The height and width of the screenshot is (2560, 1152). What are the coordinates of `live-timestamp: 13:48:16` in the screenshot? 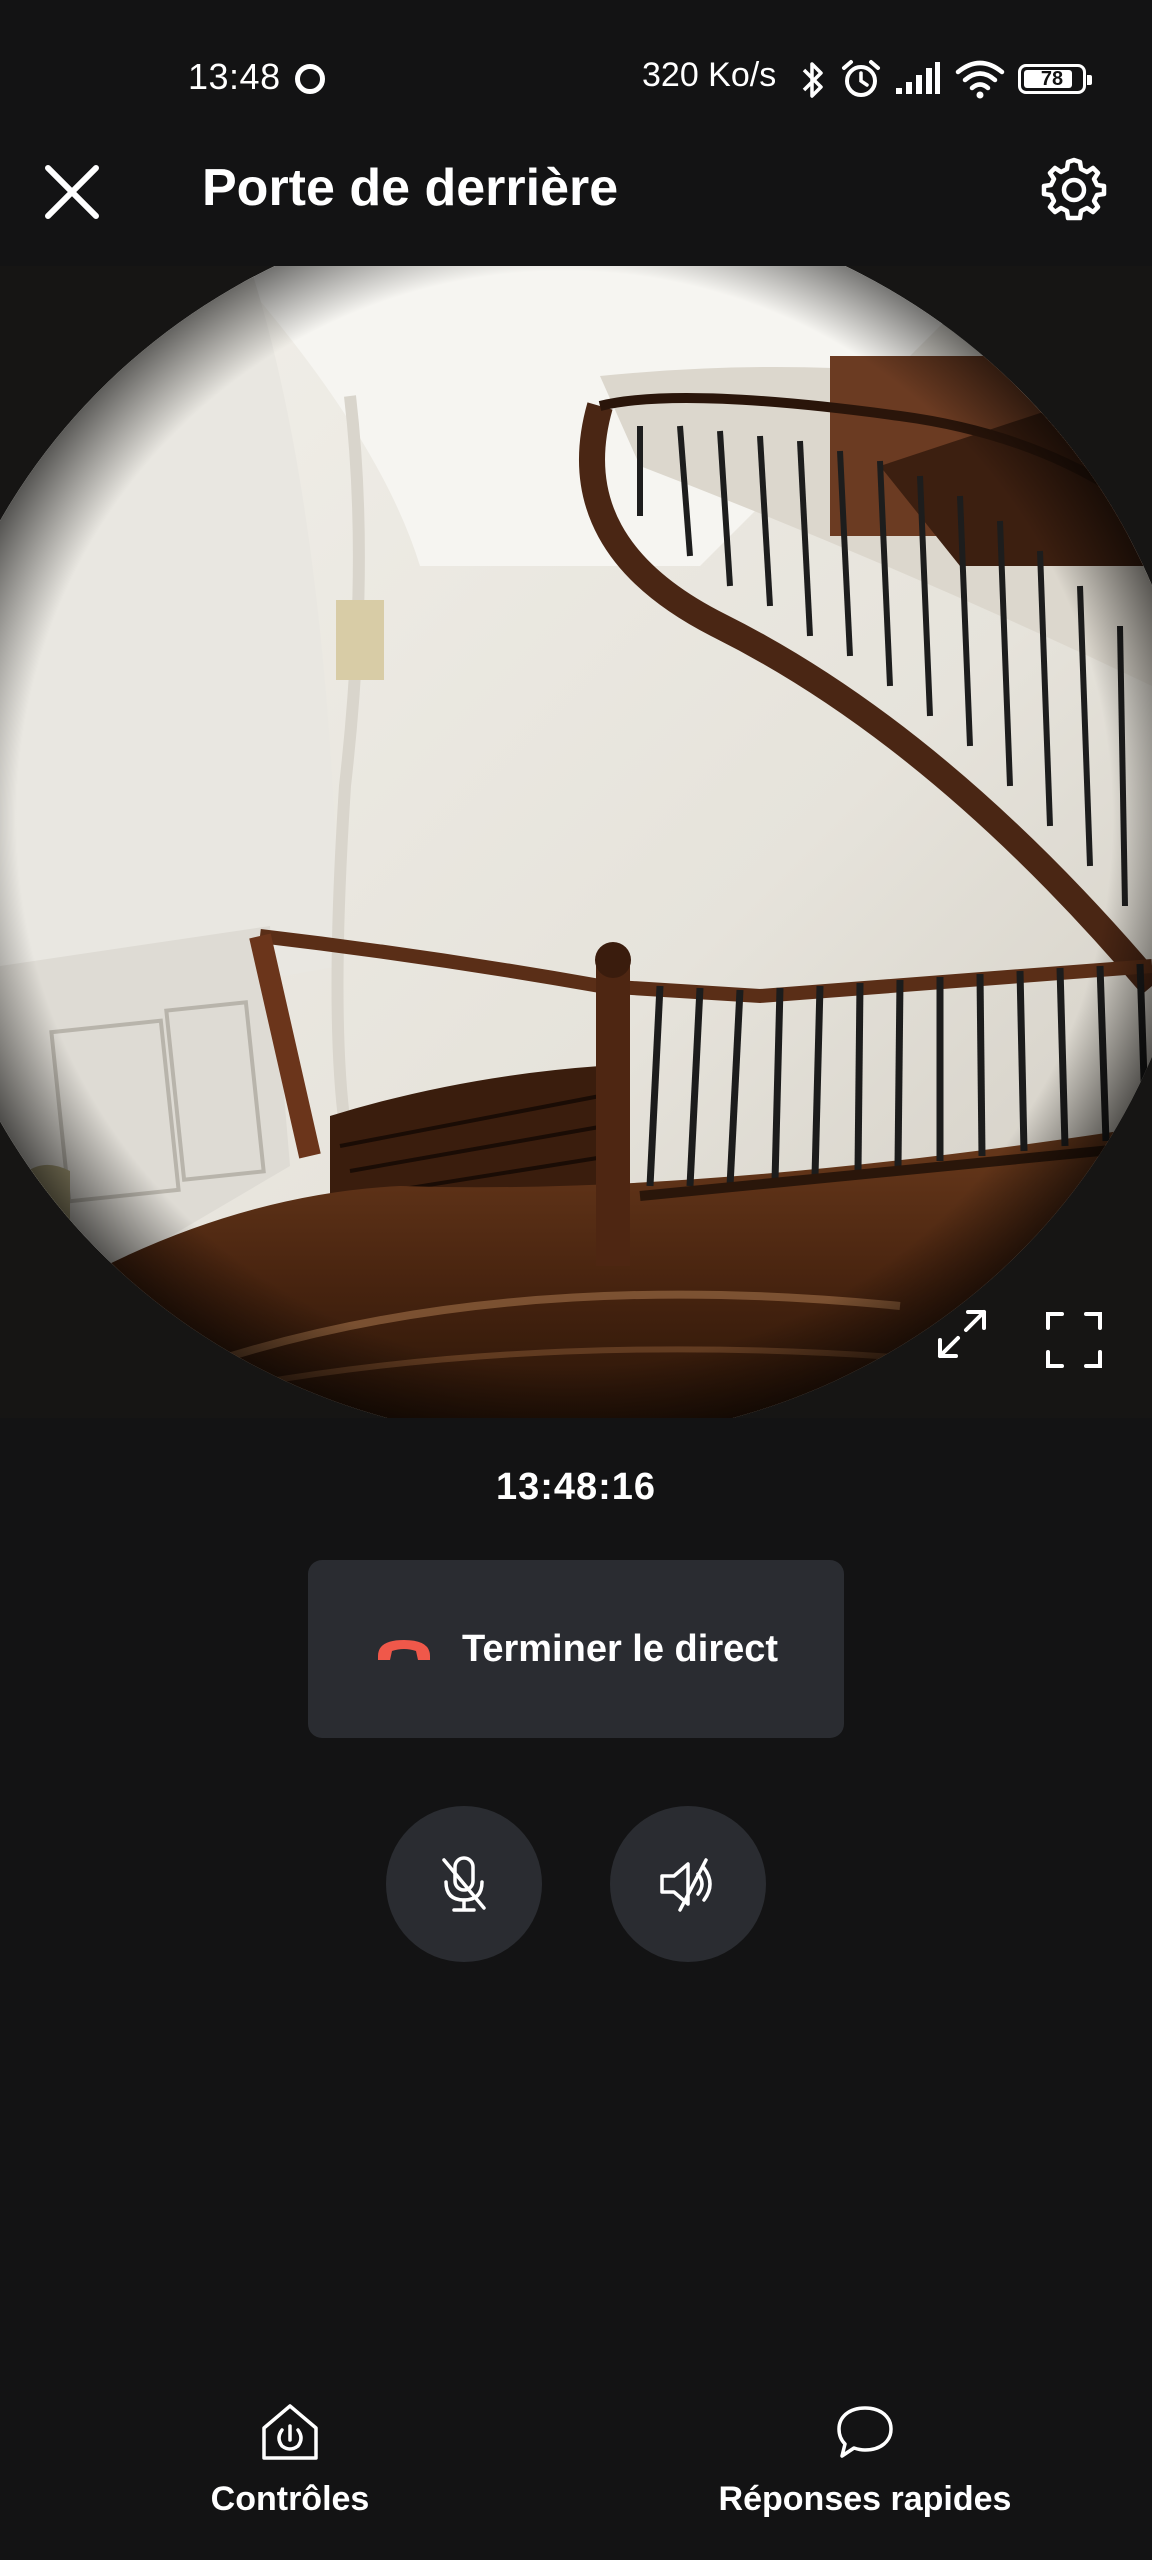 It's located at (576, 1487).